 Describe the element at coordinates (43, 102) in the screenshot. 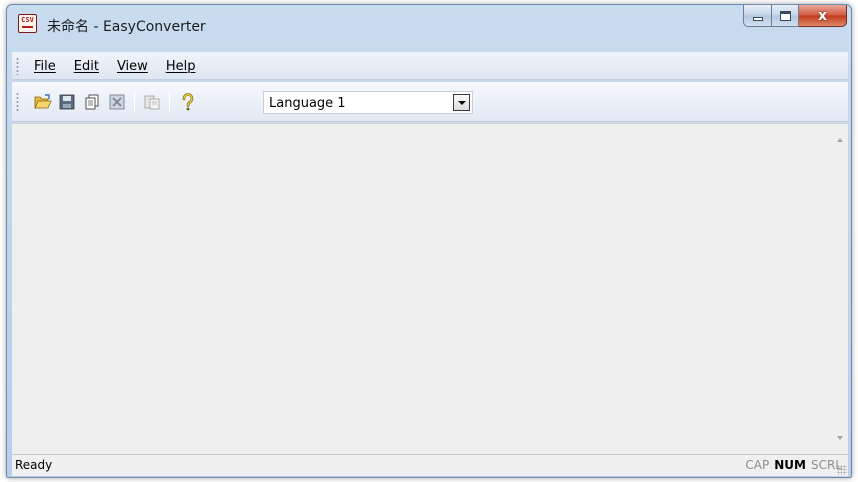

I see `open-folder-icon` at that location.